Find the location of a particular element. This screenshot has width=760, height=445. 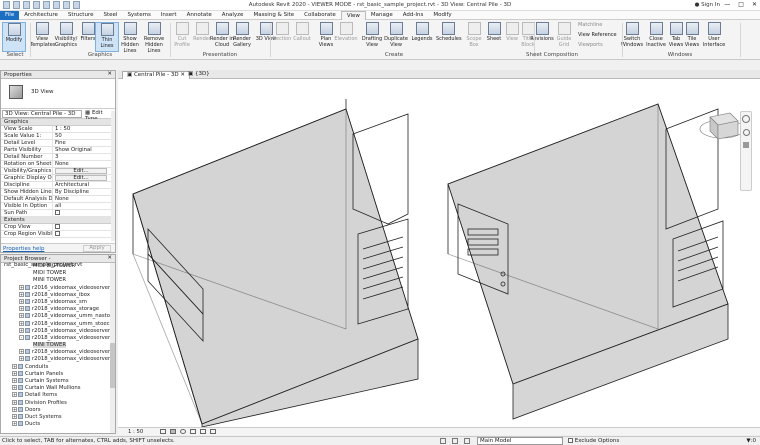

panel-windows: Windows is located at coordinates (680, 55).